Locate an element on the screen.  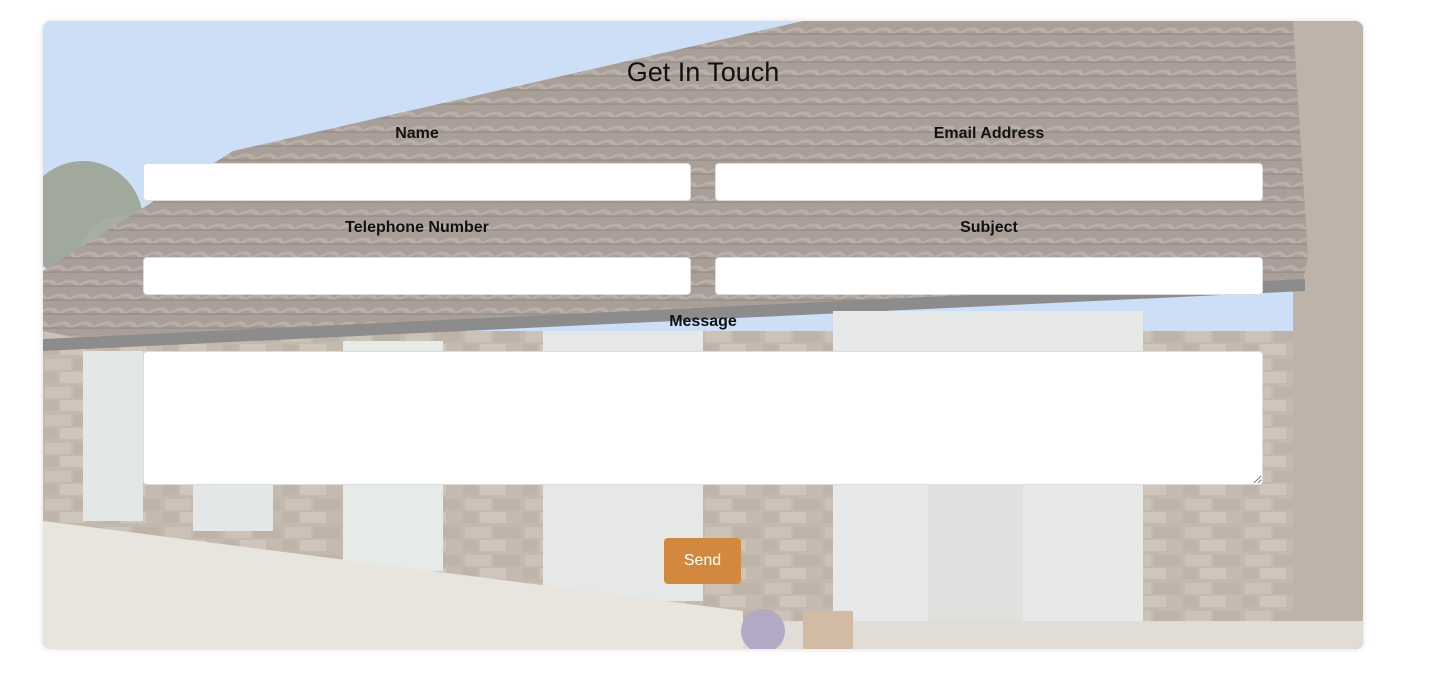
telephone-label: Telephone Number is located at coordinates (417, 227).